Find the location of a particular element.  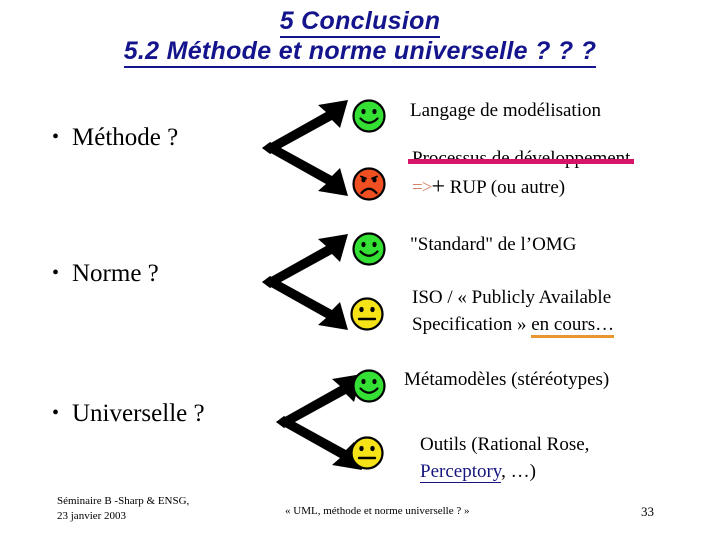

bullet-methode: • Méthode ? is located at coordinates (115, 138).